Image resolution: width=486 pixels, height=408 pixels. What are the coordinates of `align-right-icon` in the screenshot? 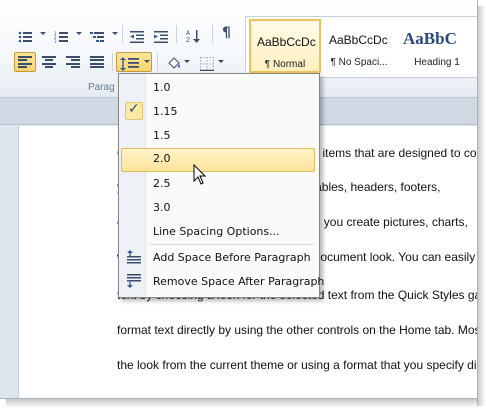 It's located at (73, 62).